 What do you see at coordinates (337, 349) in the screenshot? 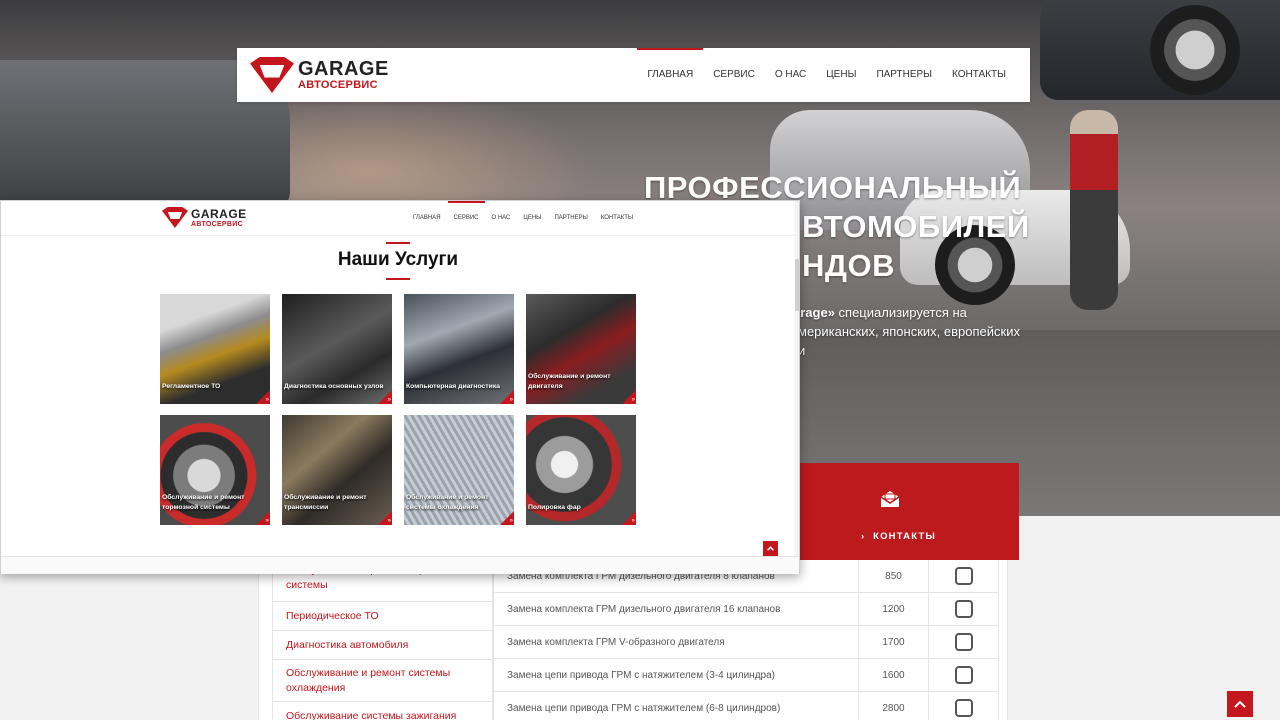
I see `service-tile: Диагностика основных узлов »` at bounding box center [337, 349].